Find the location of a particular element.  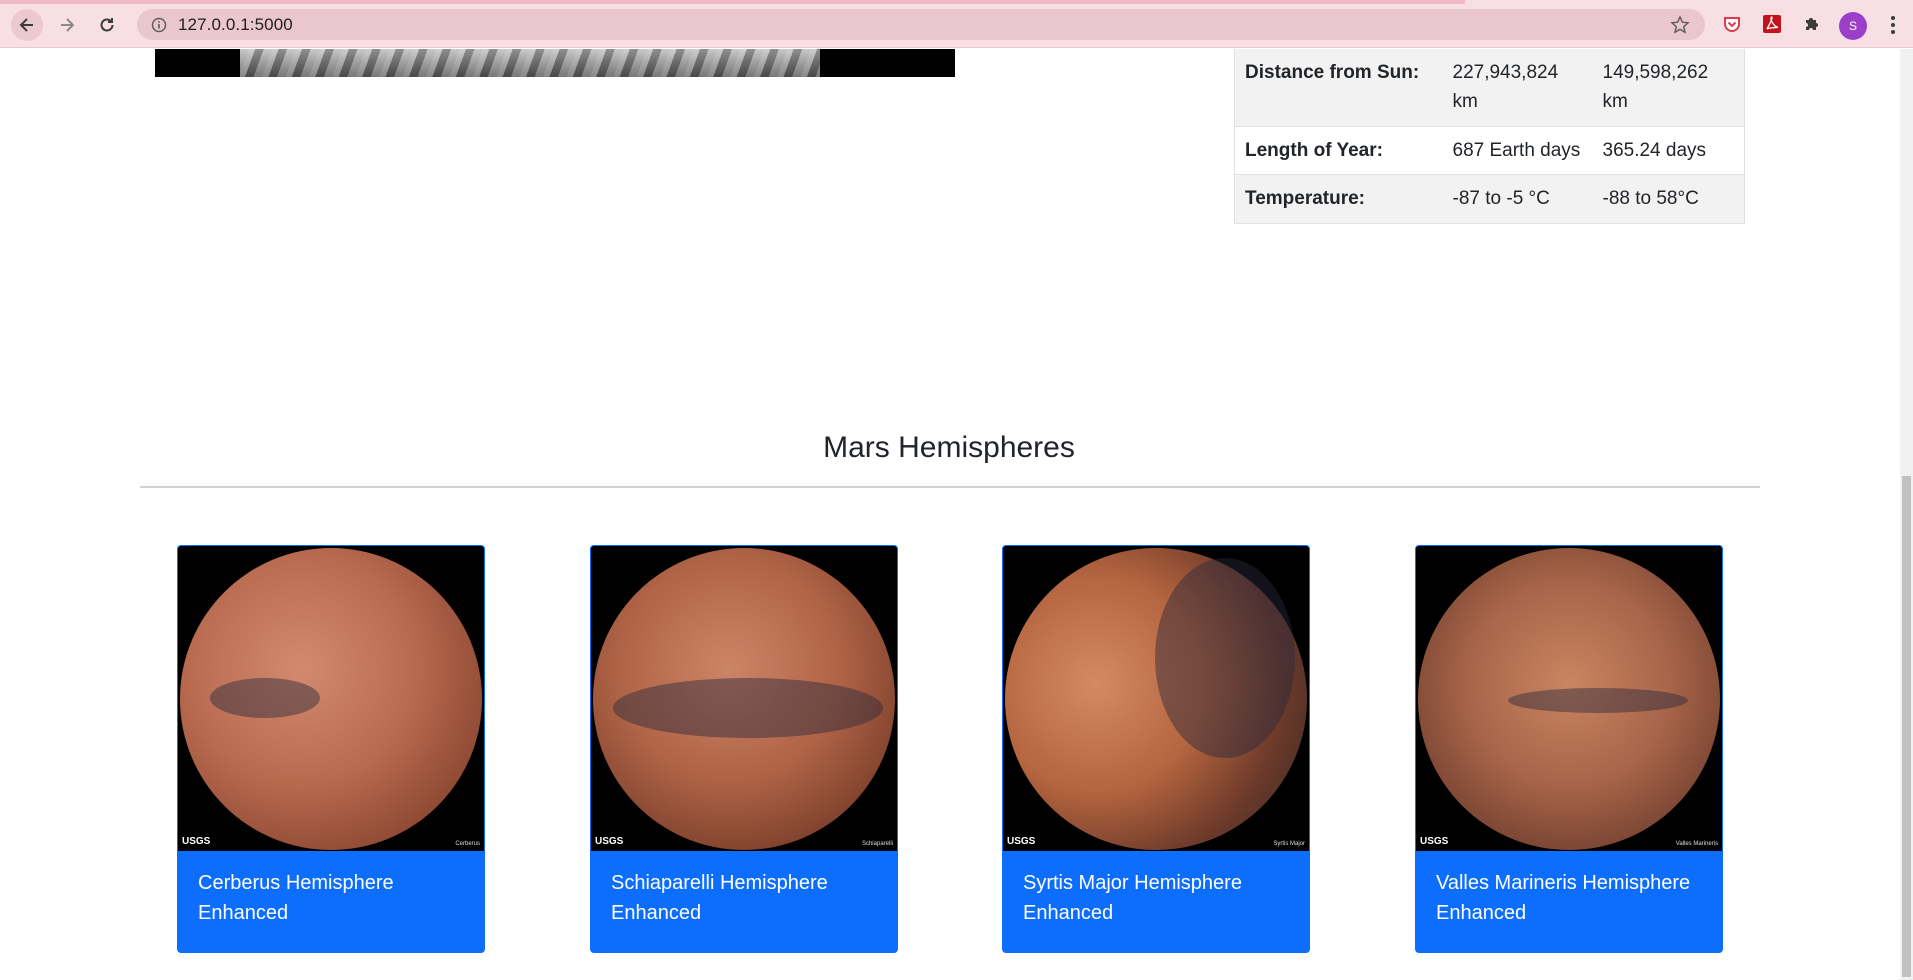

featured-image-surface is located at coordinates (530, 63).